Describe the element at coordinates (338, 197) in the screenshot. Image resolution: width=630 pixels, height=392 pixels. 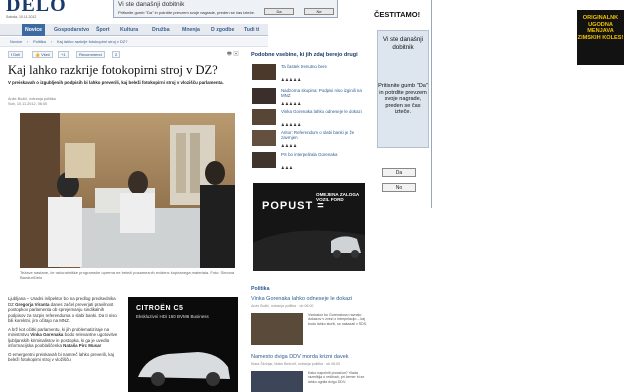
I see `popust-ad-note: OMEJENA ZALOGA VOZIL FORD` at that location.